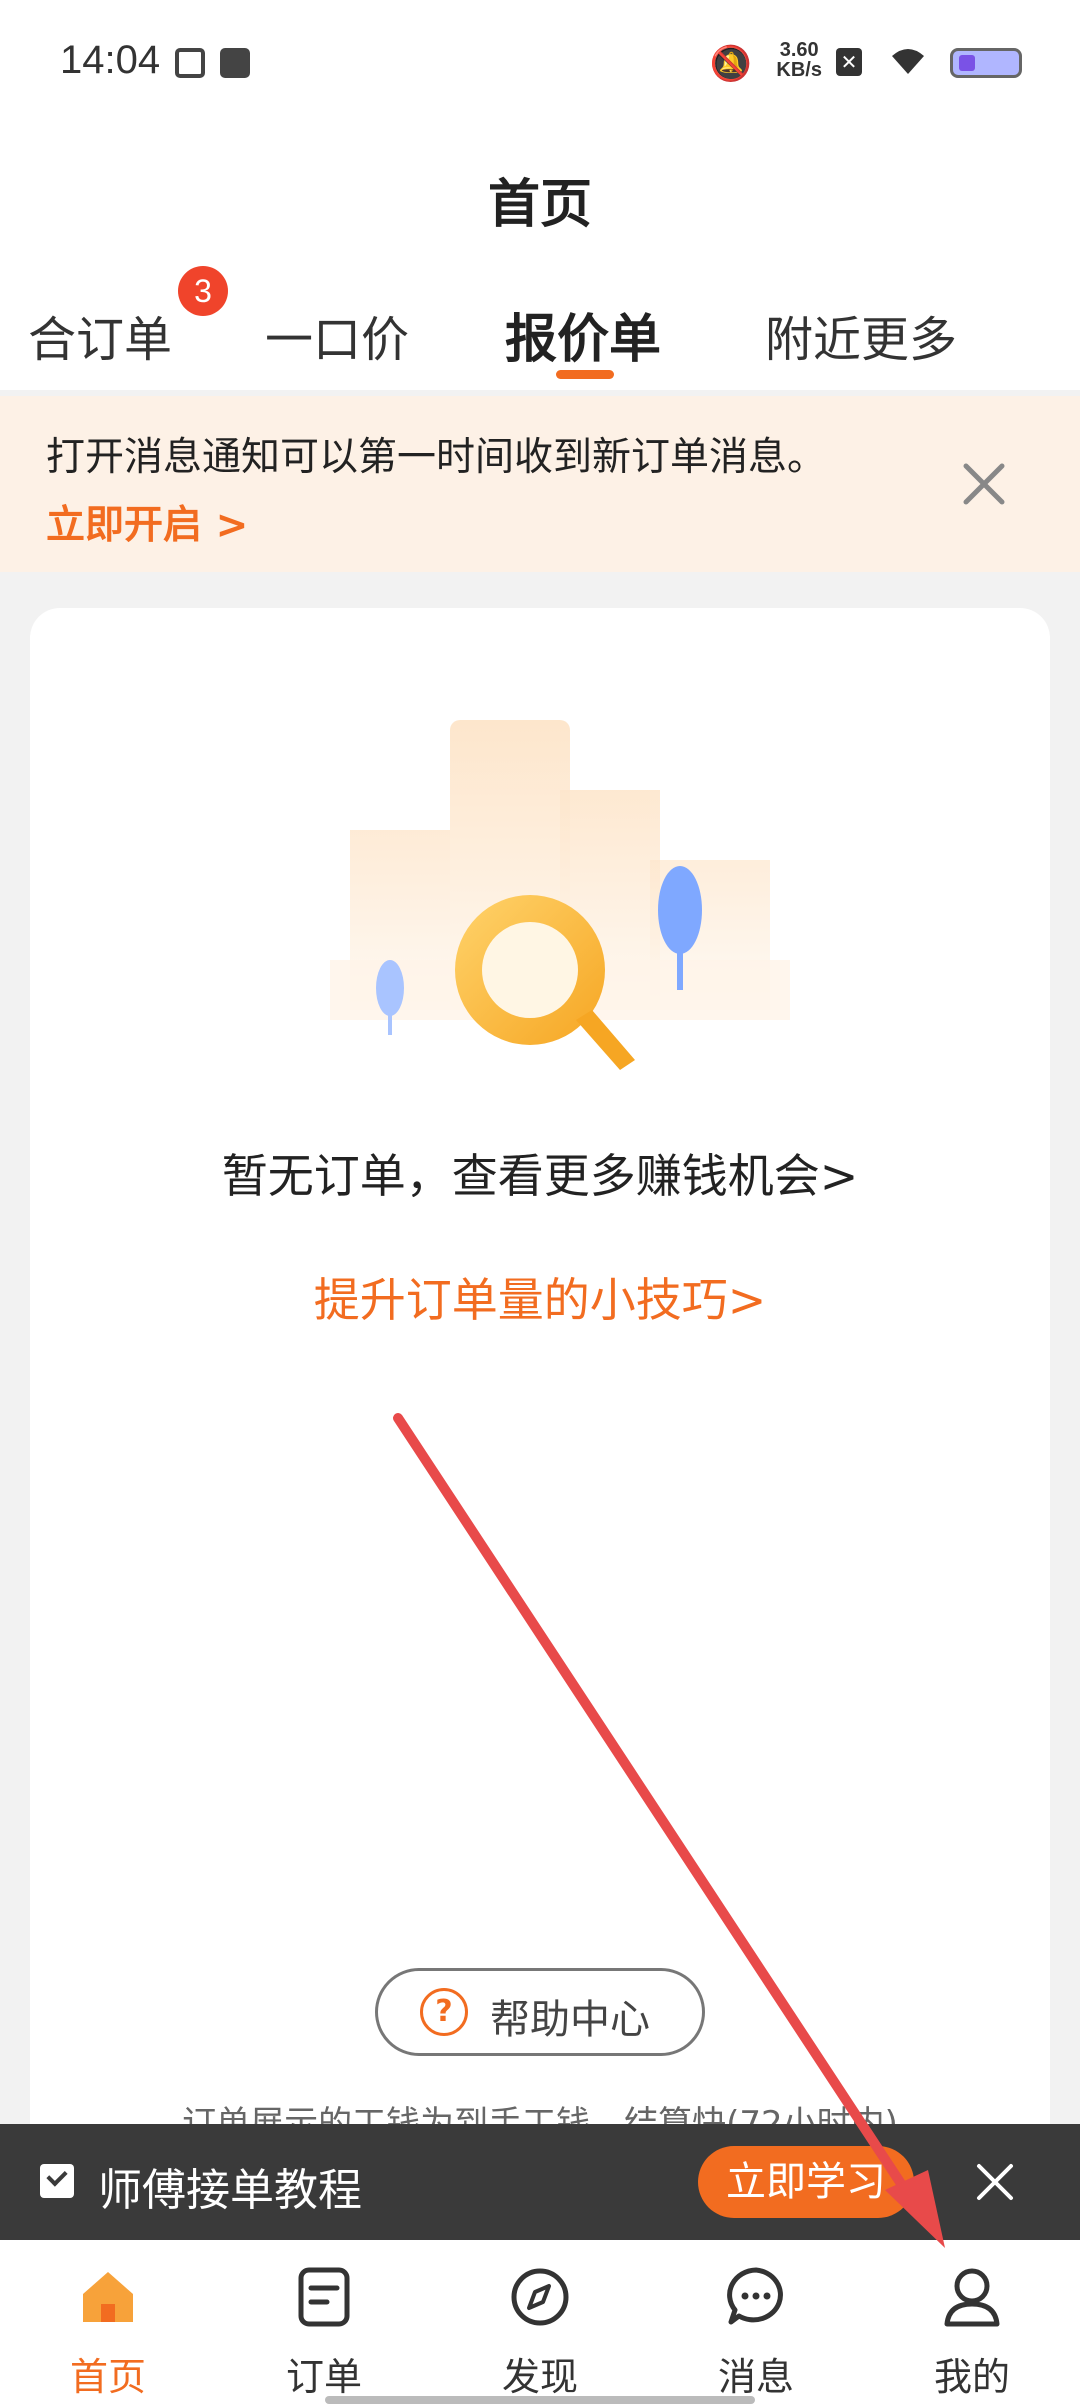  Describe the element at coordinates (986, 63) in the screenshot. I see `battery-icon` at that location.